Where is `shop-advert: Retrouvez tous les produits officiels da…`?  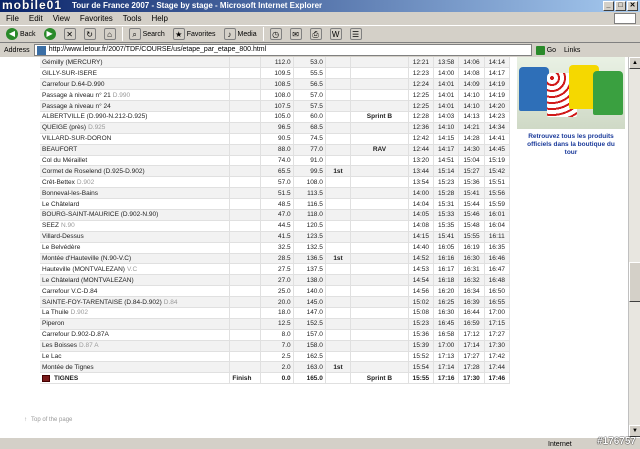
shop-advert: Retrouvez tous les produits officiels da… is located at coordinates (571, 119).